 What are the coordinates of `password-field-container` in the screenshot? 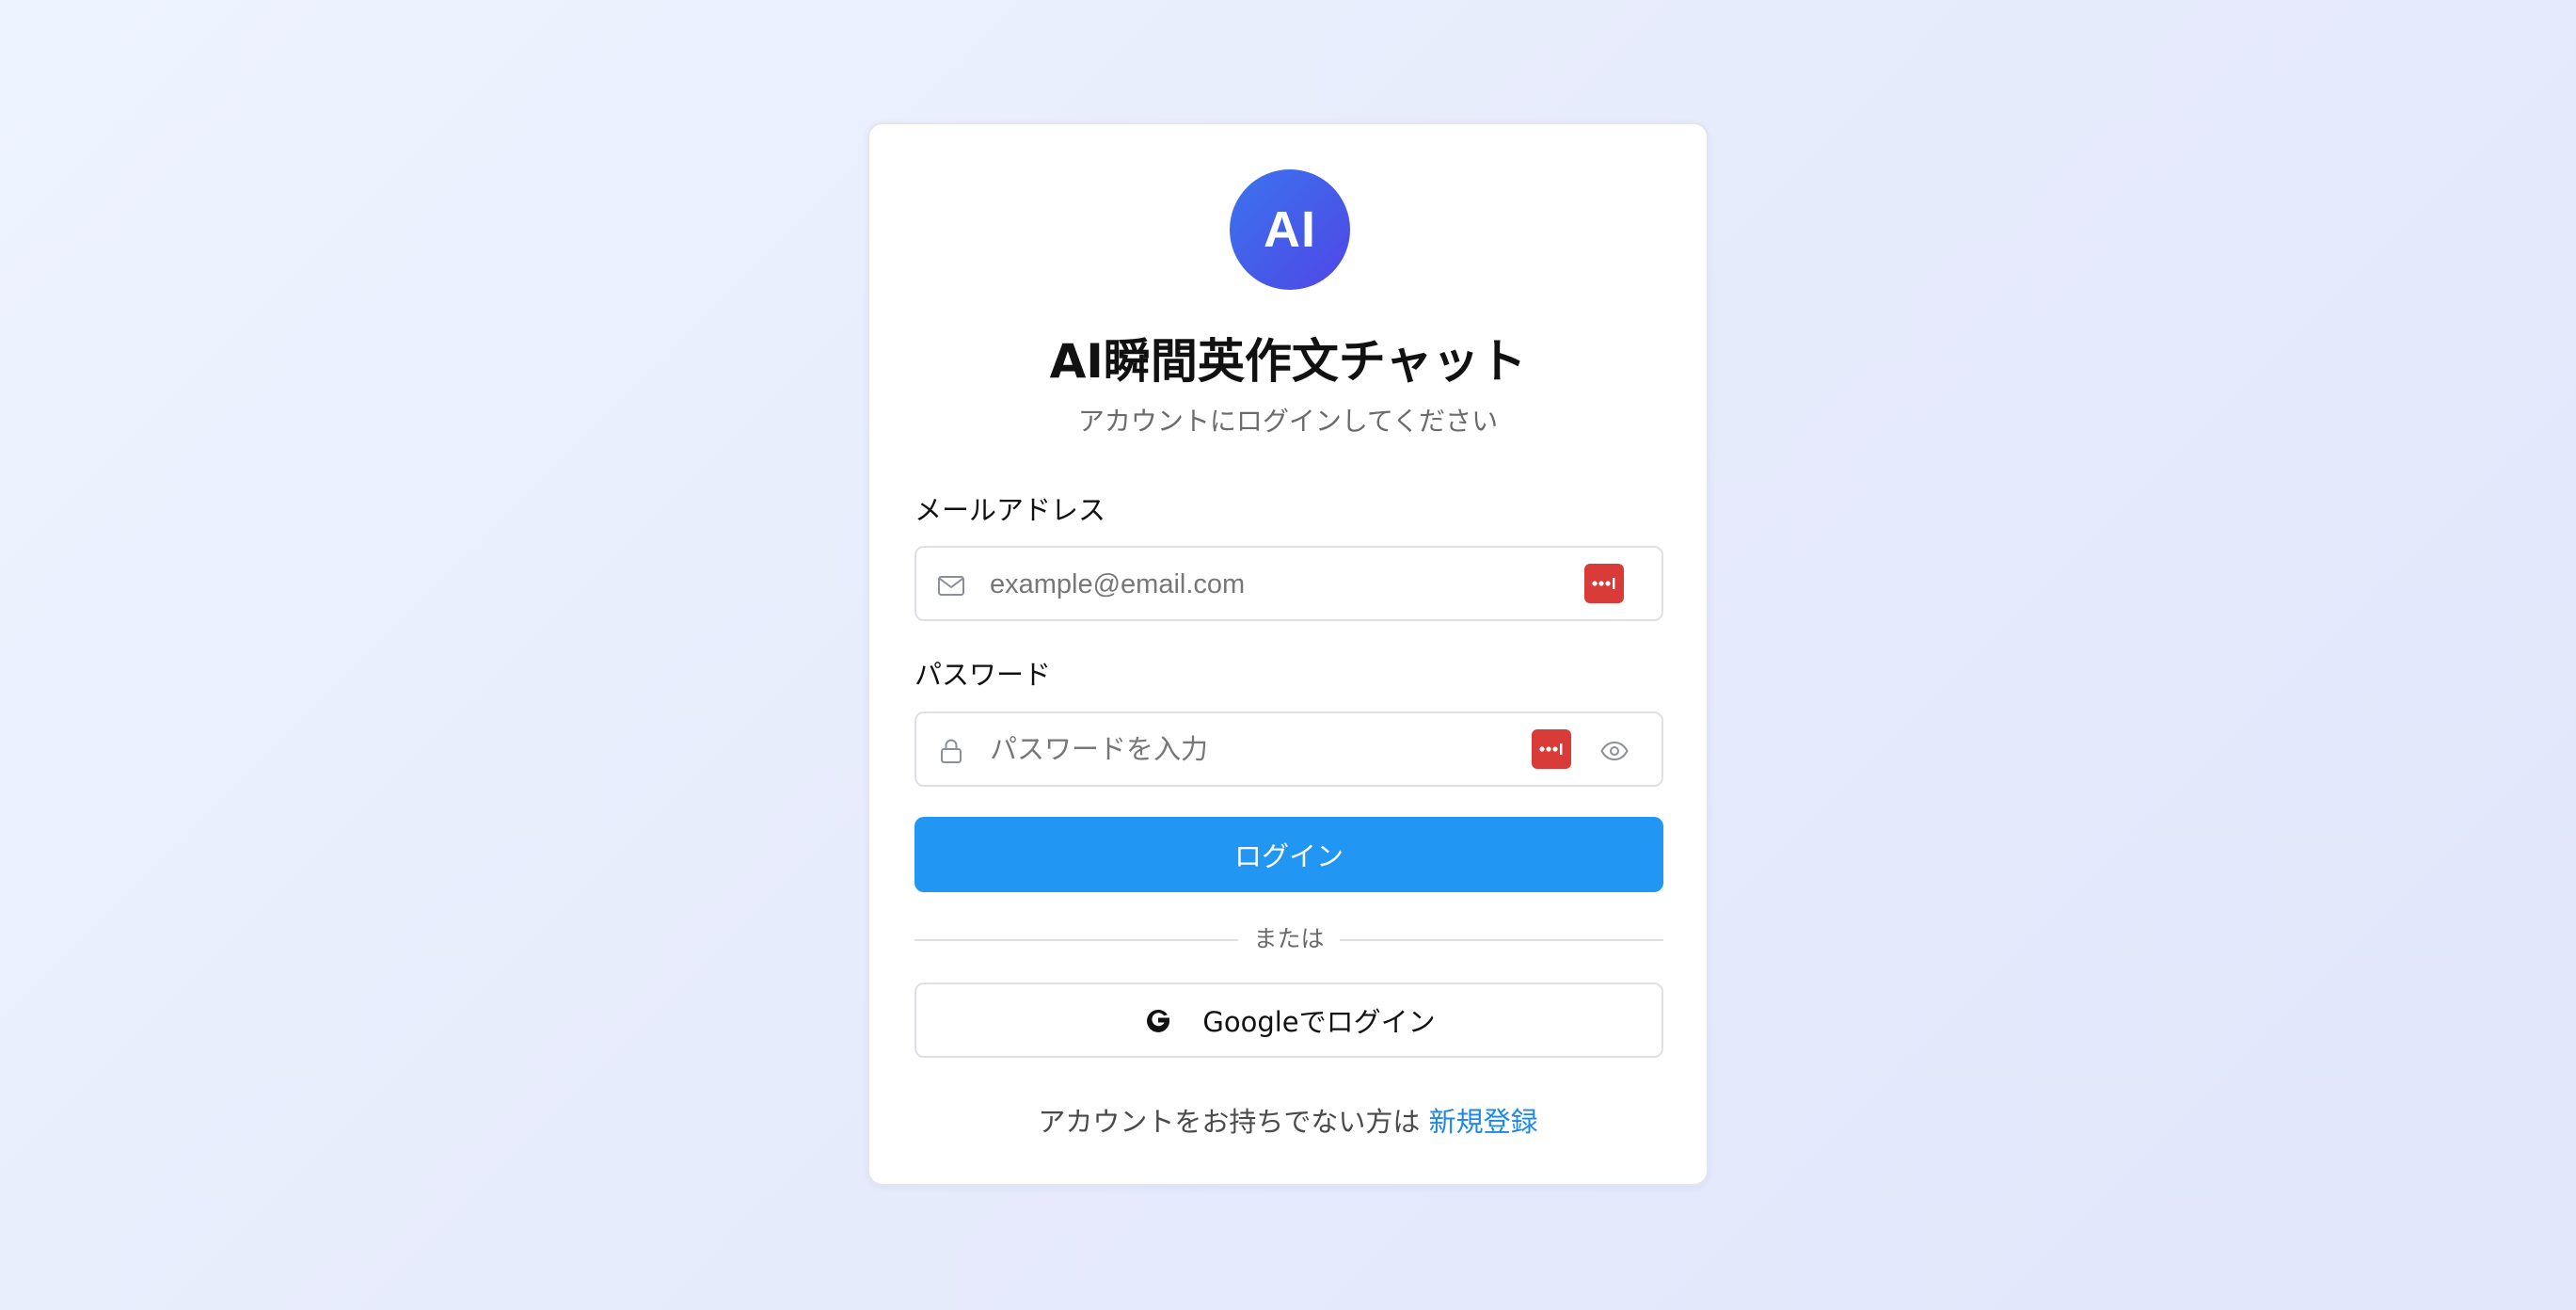 It's located at (1289, 749).